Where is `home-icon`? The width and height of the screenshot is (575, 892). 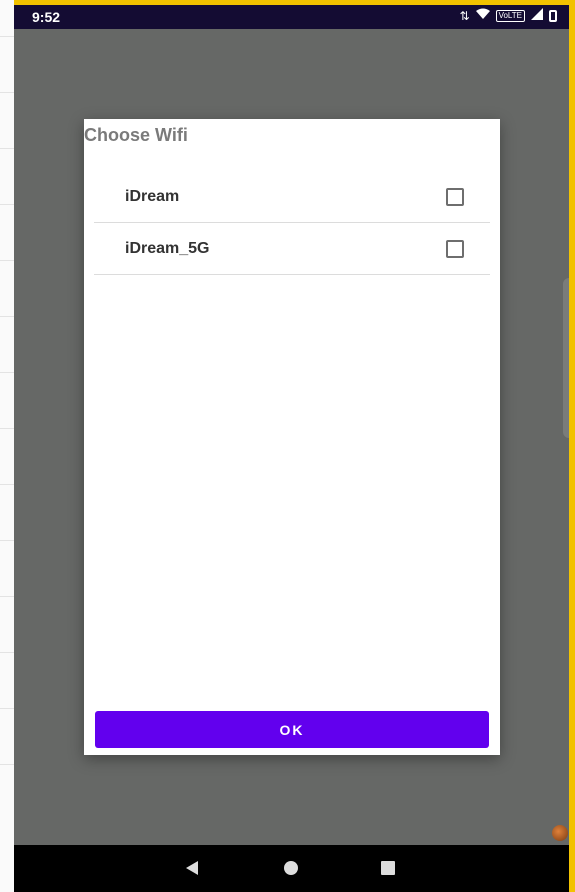 home-icon is located at coordinates (291, 868).